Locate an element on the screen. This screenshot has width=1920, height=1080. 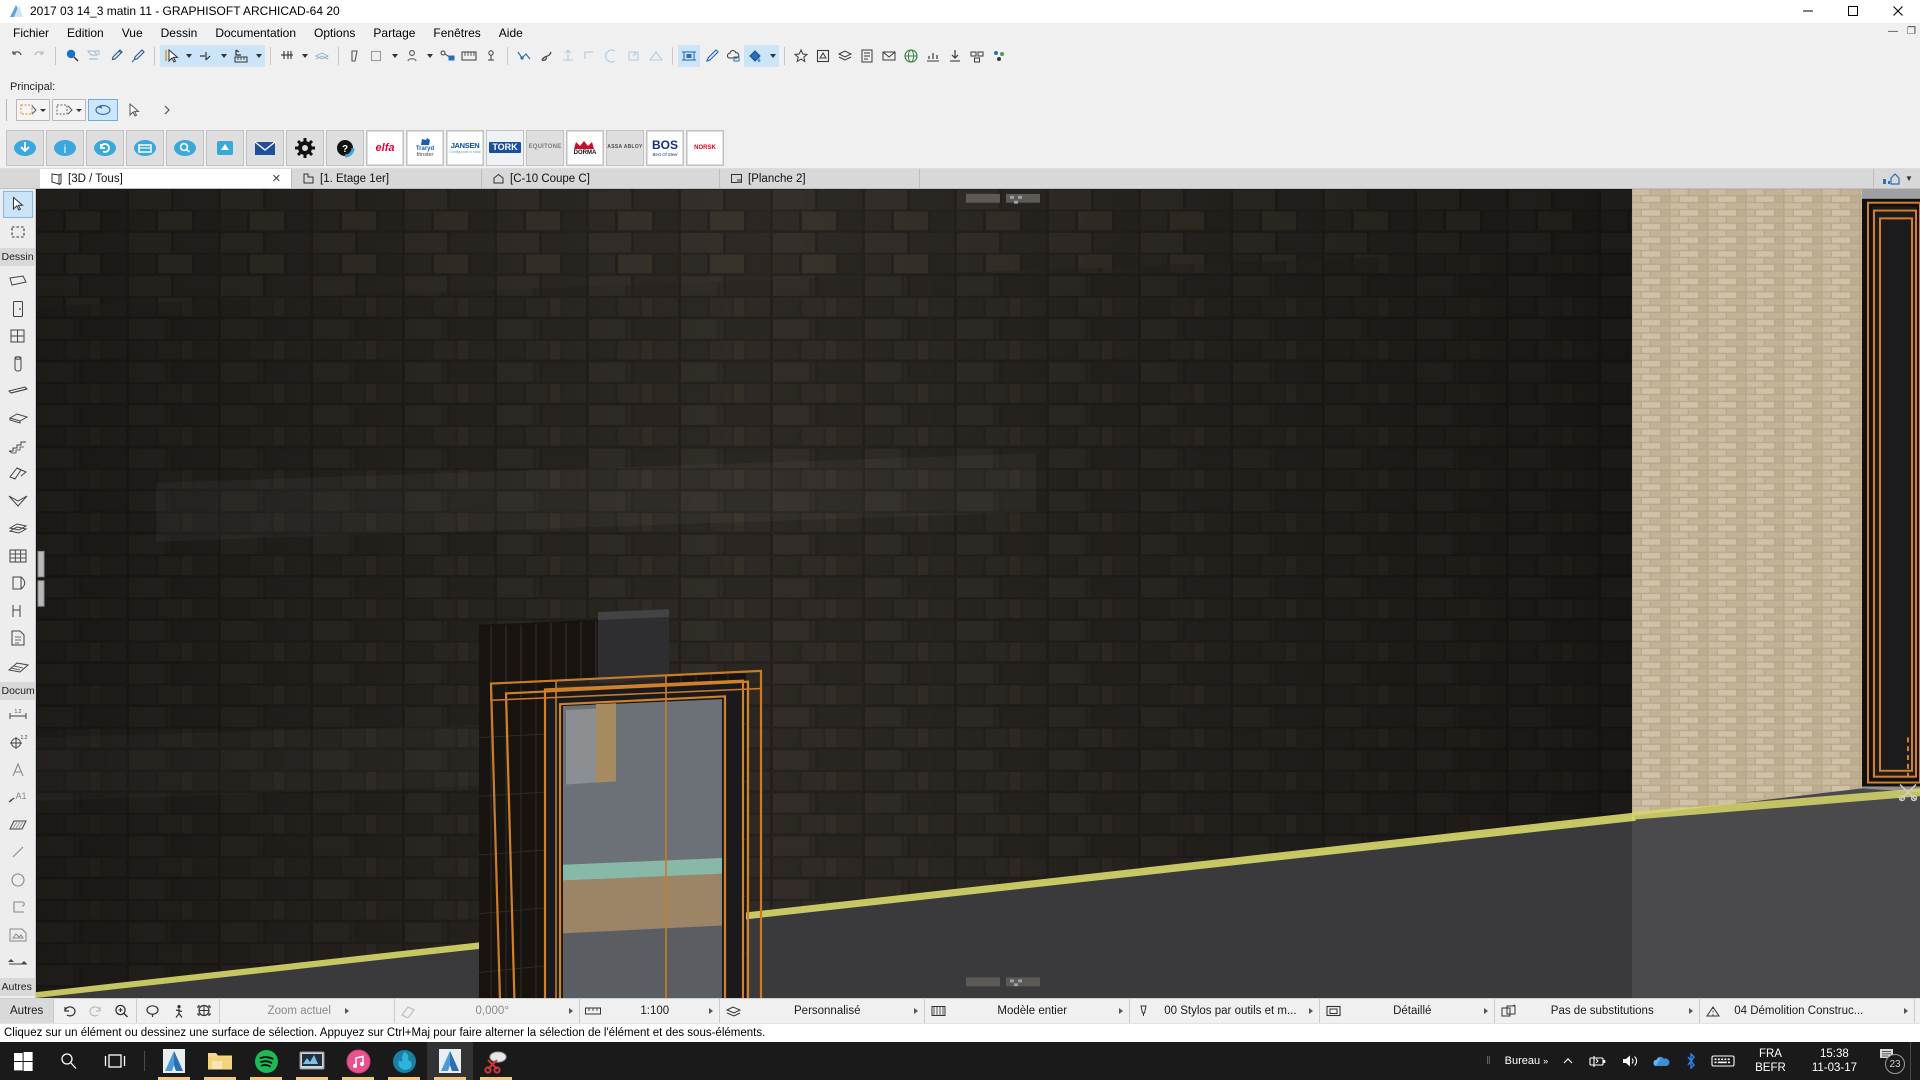
window-tool is located at coordinates (18, 336).